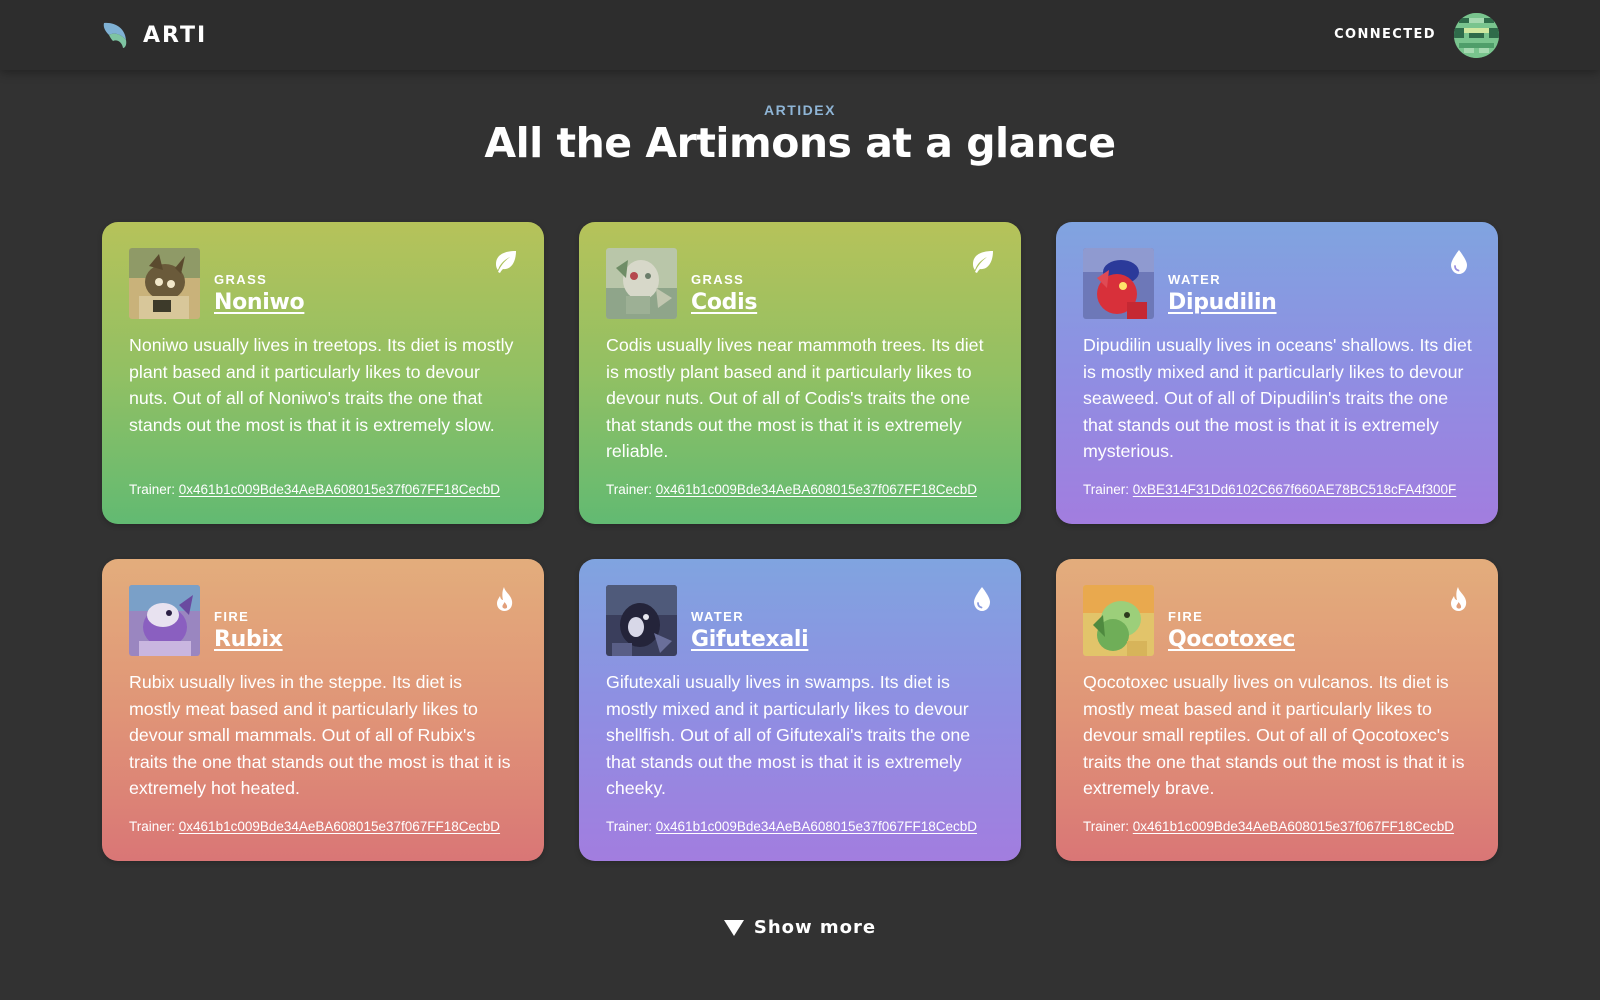 This screenshot has width=1600, height=1000. I want to click on artimon-name-link: Qocotoxec, so click(1231, 639).